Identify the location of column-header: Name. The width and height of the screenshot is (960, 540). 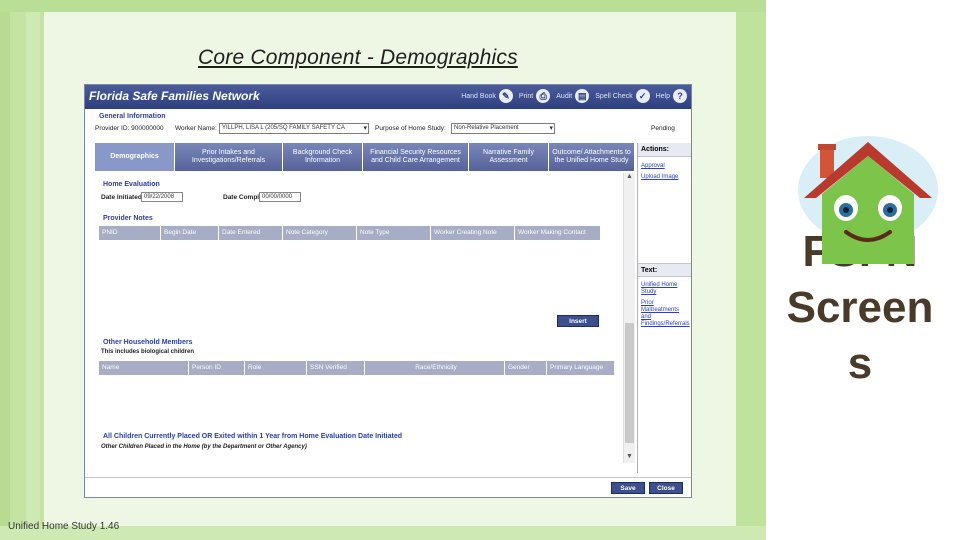
(144, 368).